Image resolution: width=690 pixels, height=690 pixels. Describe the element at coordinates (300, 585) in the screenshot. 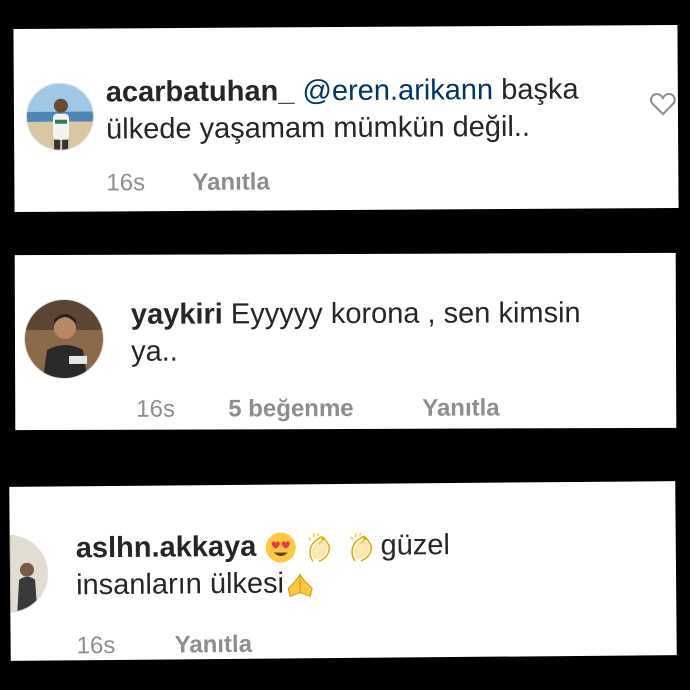

I see `folded-hands-emoji-icon` at that location.